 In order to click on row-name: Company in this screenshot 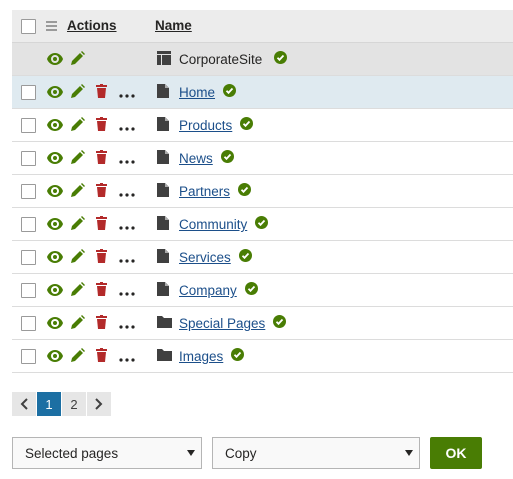, I will do `click(218, 290)`.